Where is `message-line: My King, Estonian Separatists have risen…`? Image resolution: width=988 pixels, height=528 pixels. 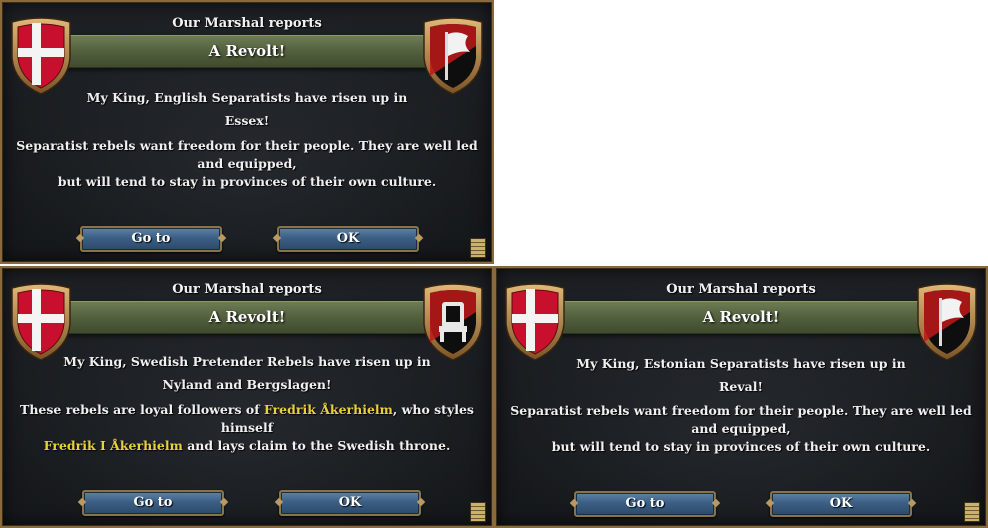
message-line: My King, Estonian Separatists have risen… is located at coordinates (741, 363).